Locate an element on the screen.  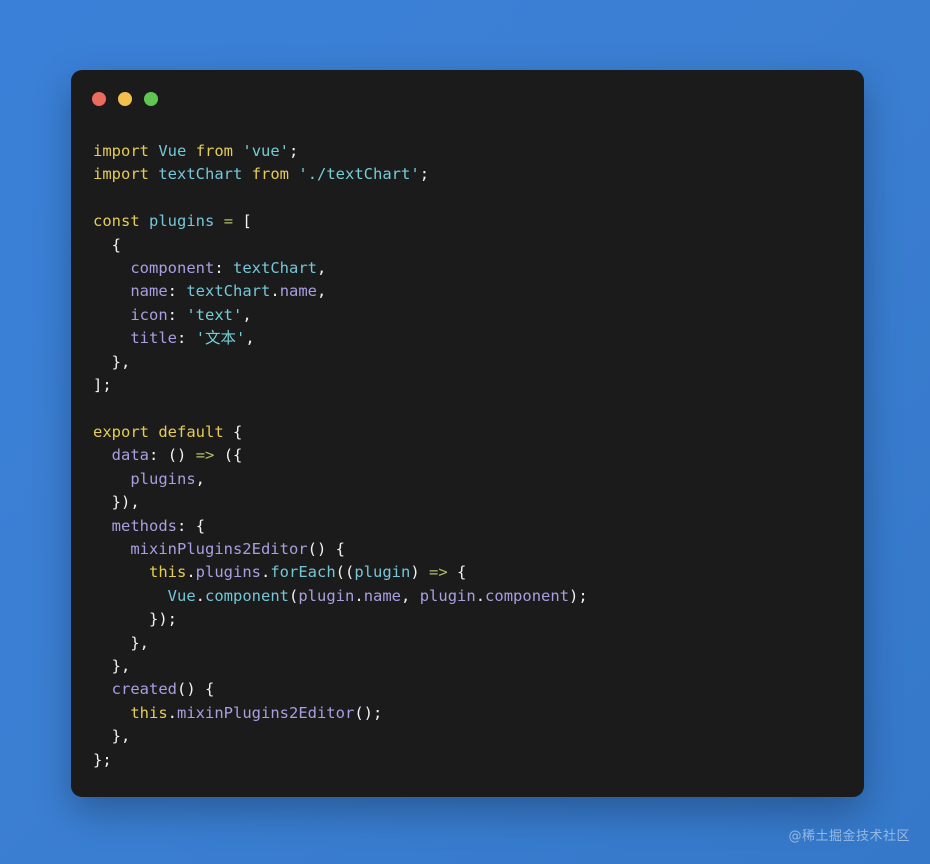
code-line: name: textChart.name, is located at coordinates (228, 291).